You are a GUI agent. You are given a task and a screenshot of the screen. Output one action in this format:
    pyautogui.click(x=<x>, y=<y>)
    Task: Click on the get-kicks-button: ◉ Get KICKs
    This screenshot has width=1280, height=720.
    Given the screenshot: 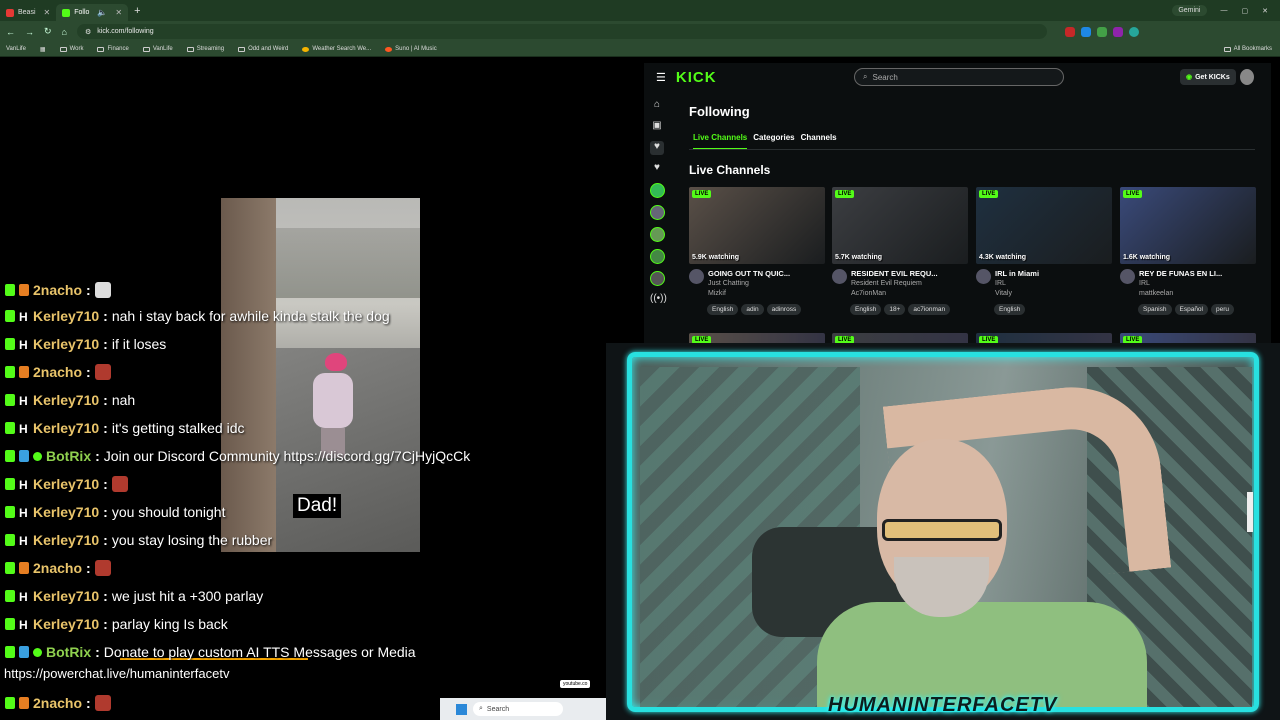 What is the action you would take?
    pyautogui.click(x=1208, y=77)
    